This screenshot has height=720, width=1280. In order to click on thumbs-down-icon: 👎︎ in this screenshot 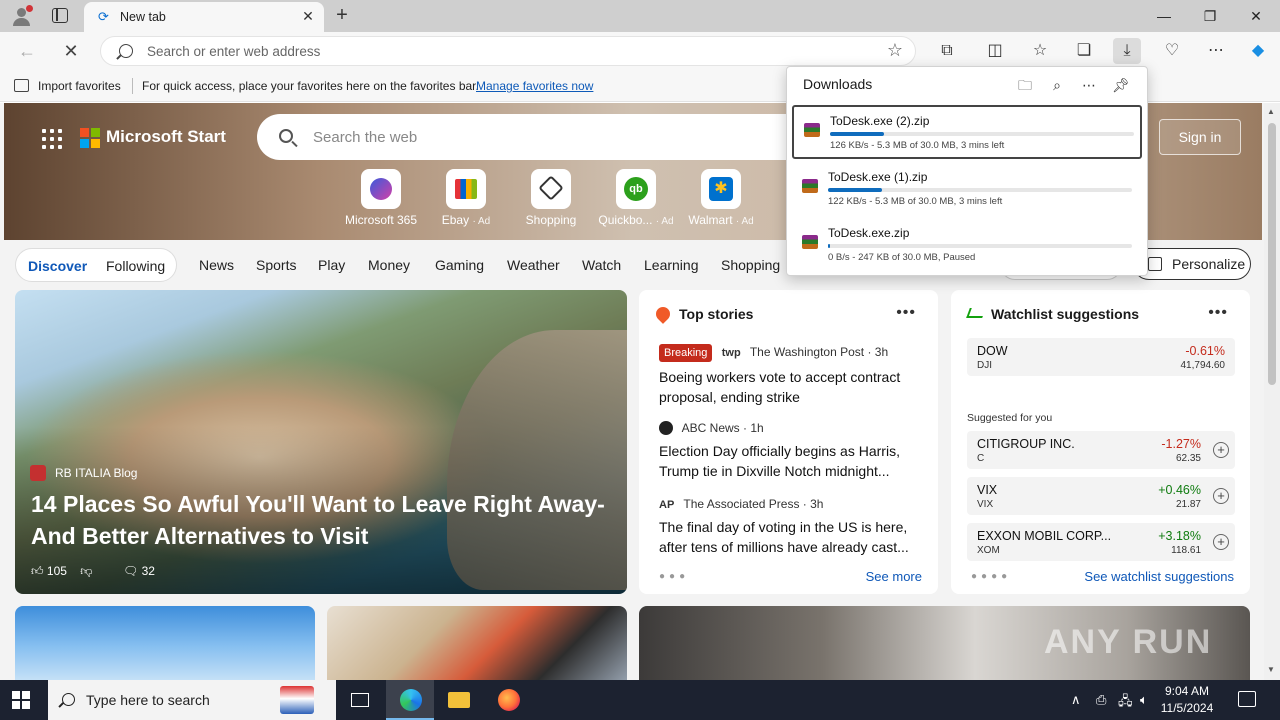, I will do `click(86, 571)`.